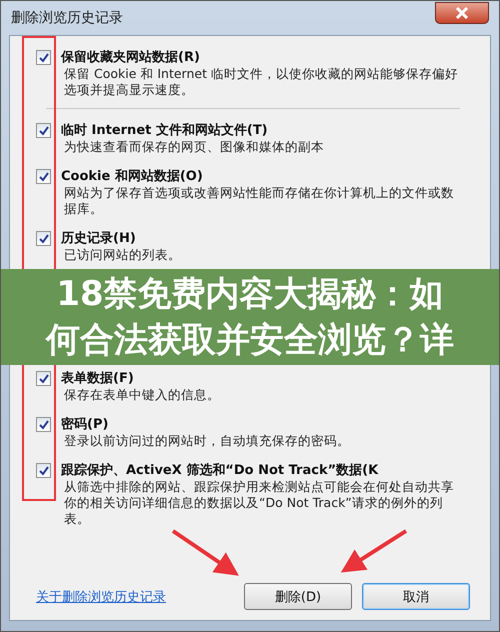  Describe the element at coordinates (207, 441) in the screenshot. I see `option-description: 登录以前访问过的网站时，自动填充保存的密码。` at that location.